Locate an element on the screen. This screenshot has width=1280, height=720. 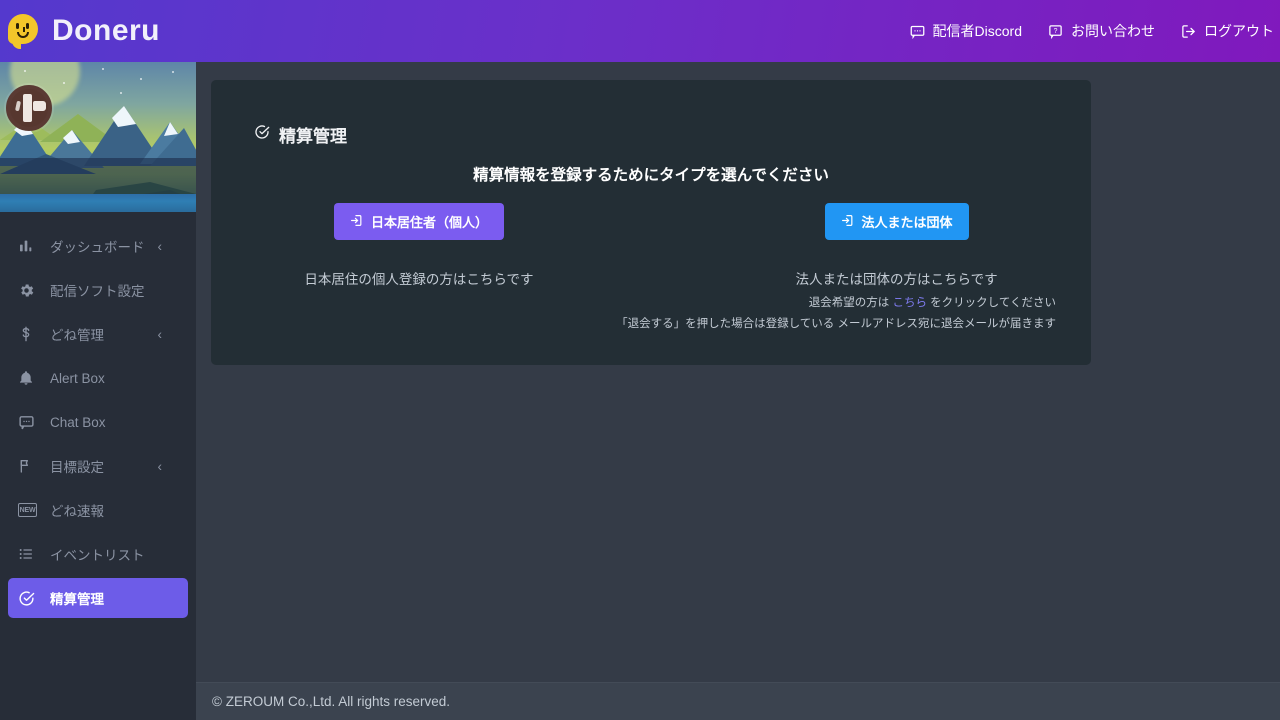
header-nav: 配信者Discord ? お問い合わせ ログアウト is located at coordinates (1095, 31).